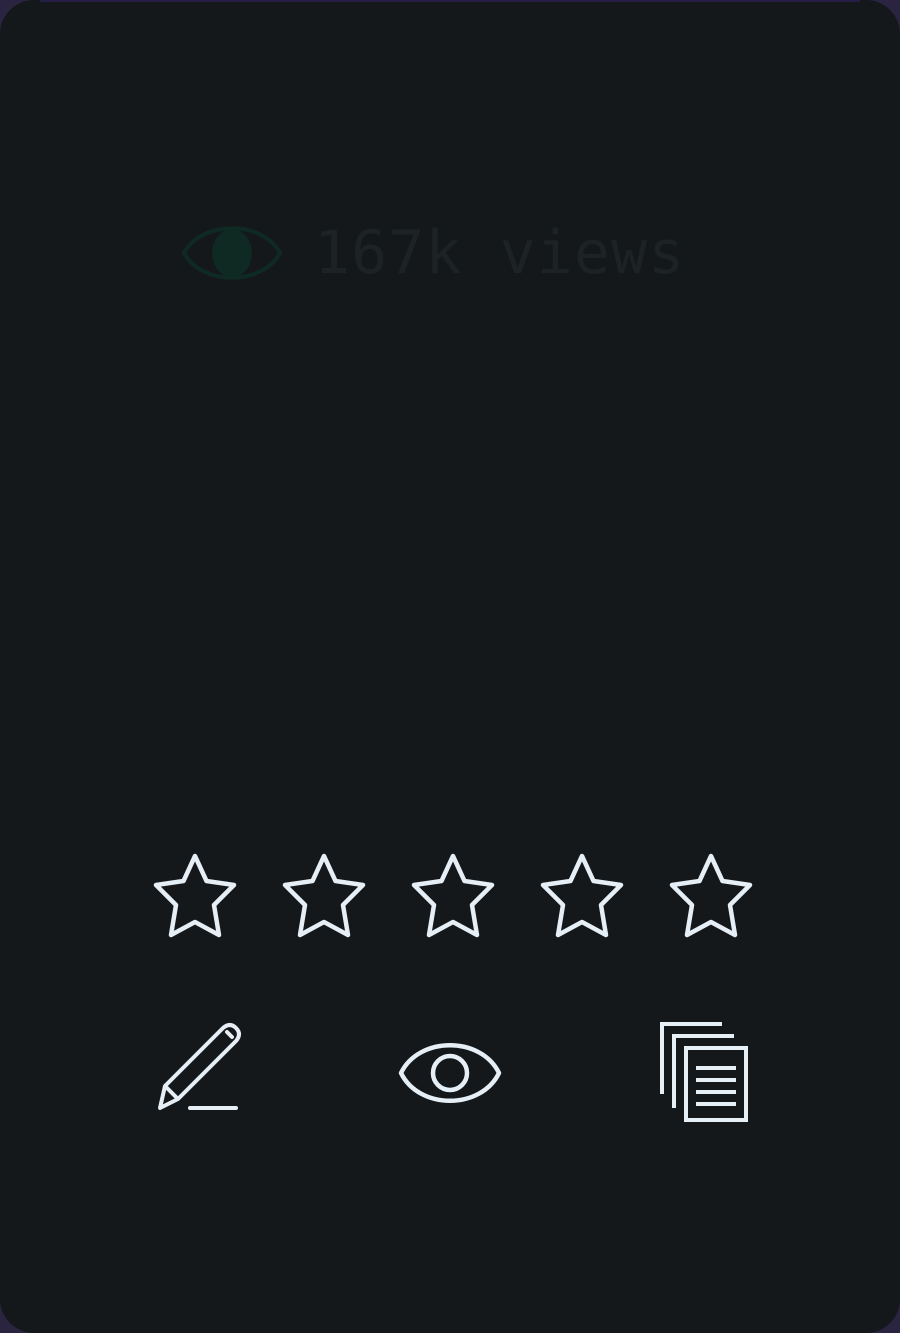 The width and height of the screenshot is (900, 1333). Describe the element at coordinates (199, 1066) in the screenshot. I see `pencil-icon` at that location.